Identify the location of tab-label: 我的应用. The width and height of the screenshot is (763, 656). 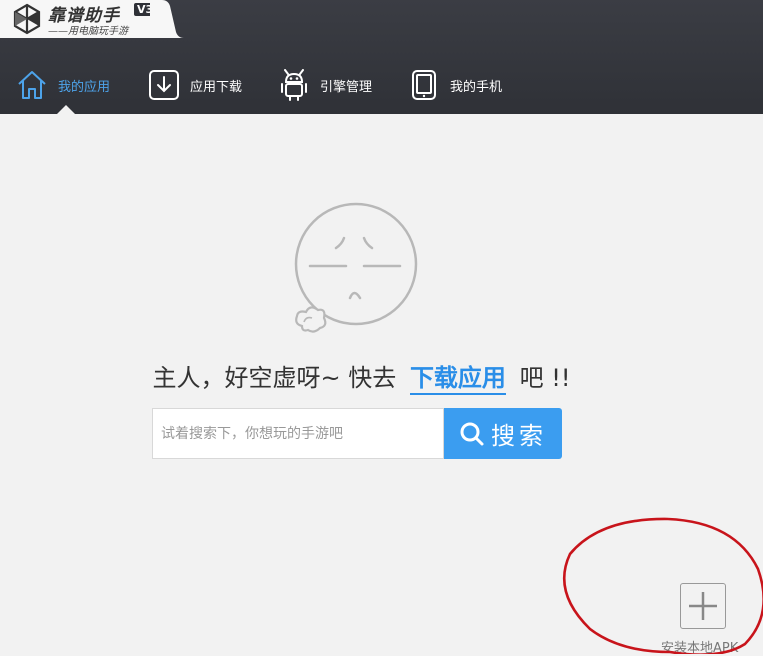
(84, 87).